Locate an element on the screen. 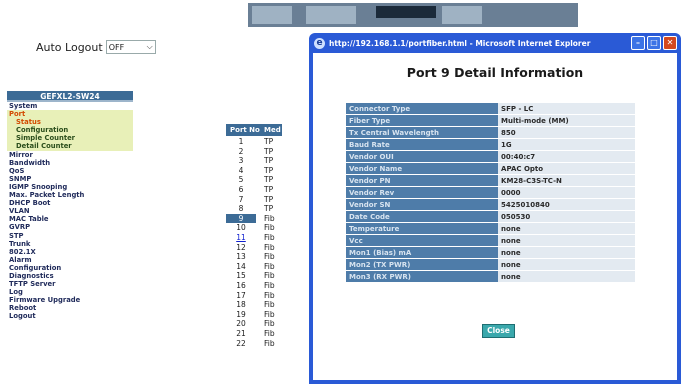 This screenshot has height=387, width=683. port-number: 17 is located at coordinates (241, 295).